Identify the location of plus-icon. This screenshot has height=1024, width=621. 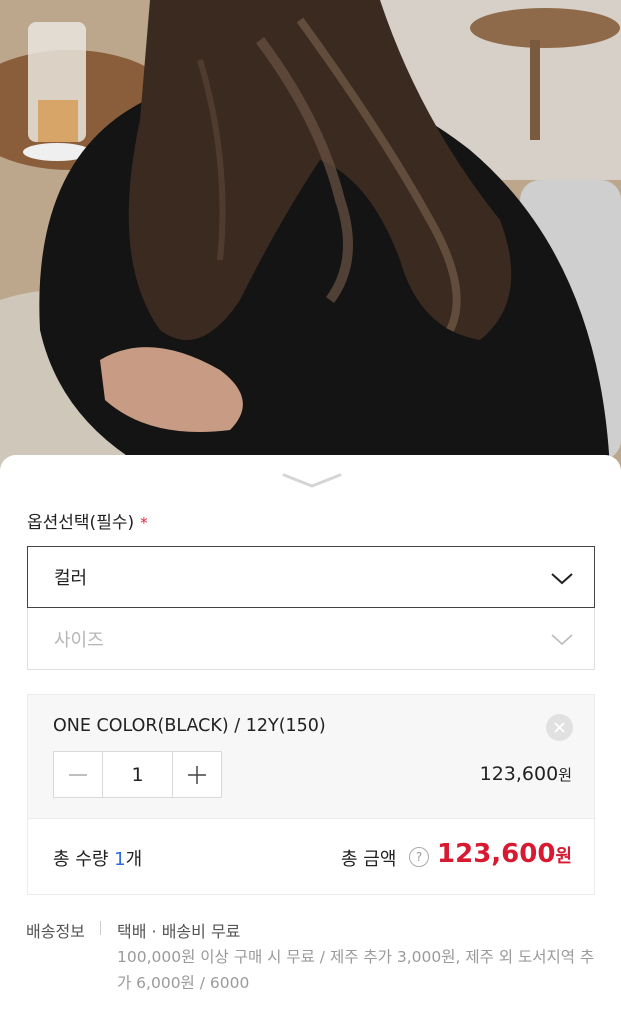
(197, 774).